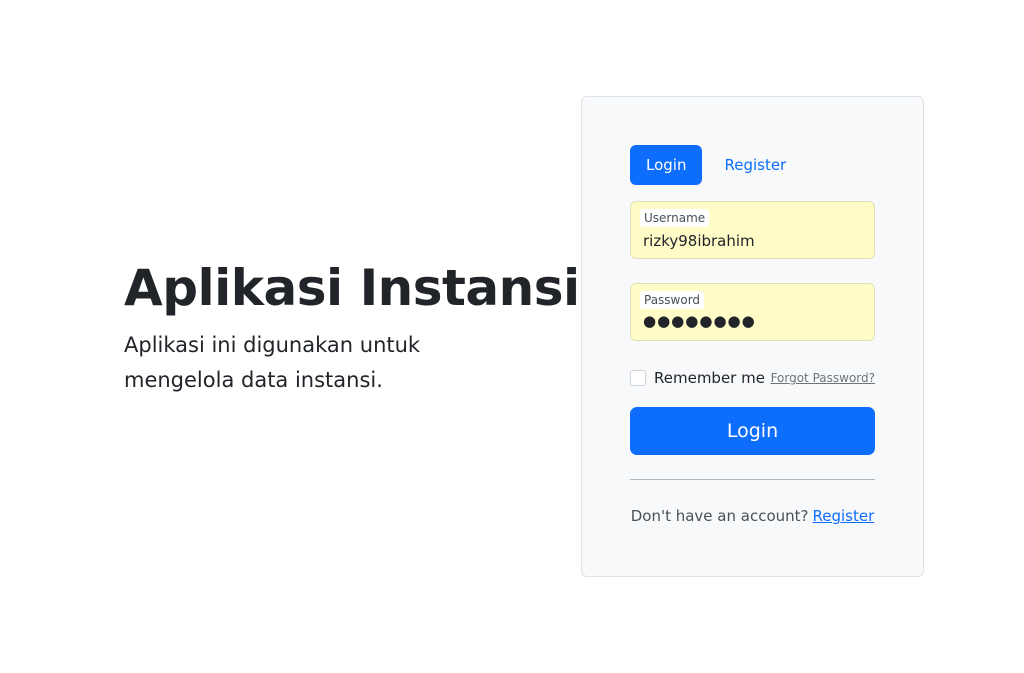 The image size is (1024, 673). I want to click on username-input: rizky98ibrahim, so click(753, 241).